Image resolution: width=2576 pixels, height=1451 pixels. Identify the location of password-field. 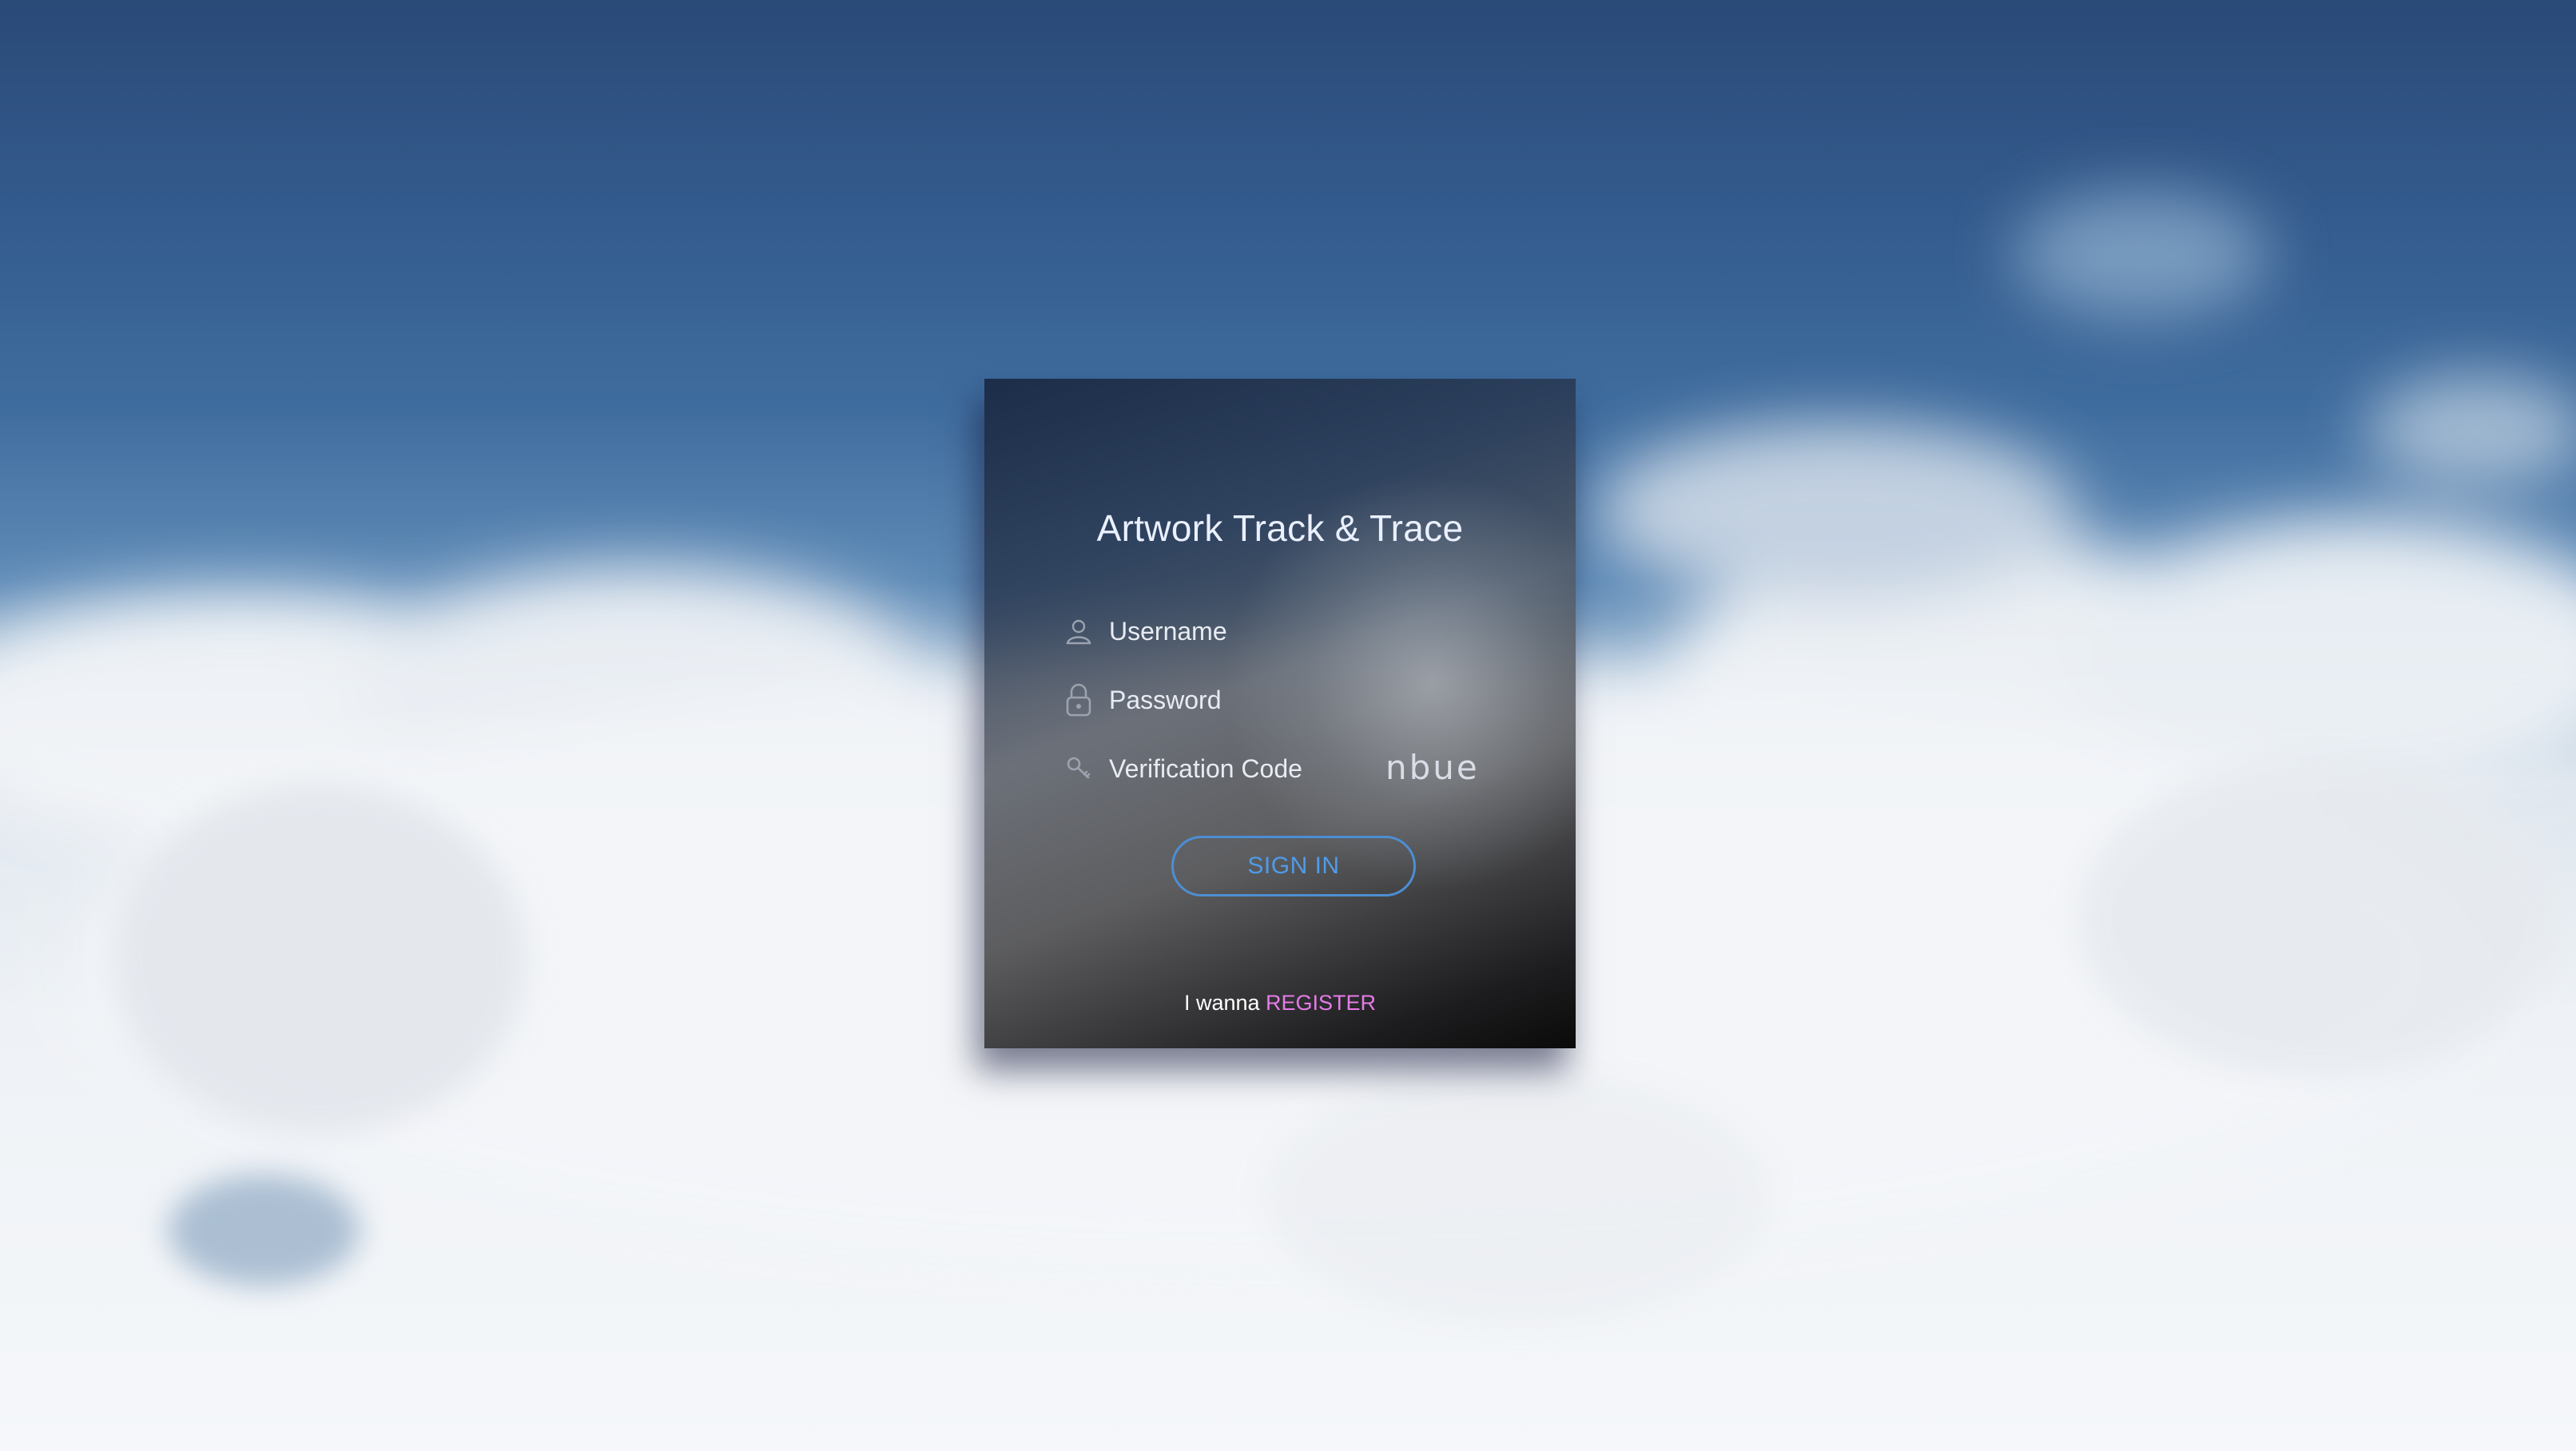
(1283, 700).